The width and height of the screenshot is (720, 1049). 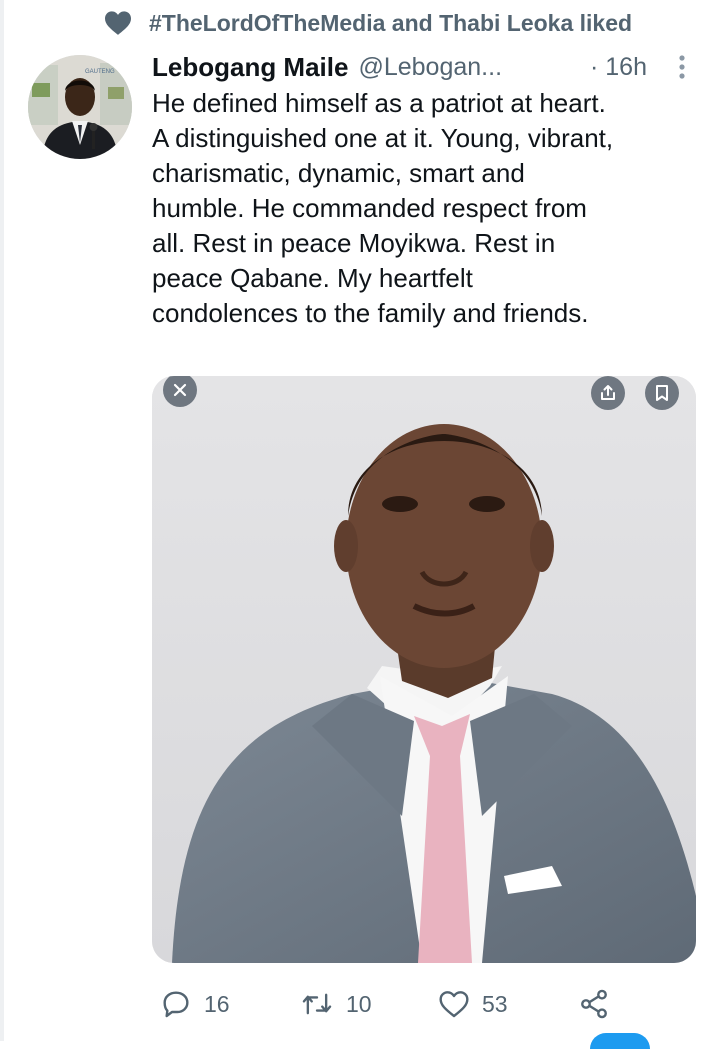 What do you see at coordinates (317, 1004) in the screenshot?
I see `retweet-icon` at bounding box center [317, 1004].